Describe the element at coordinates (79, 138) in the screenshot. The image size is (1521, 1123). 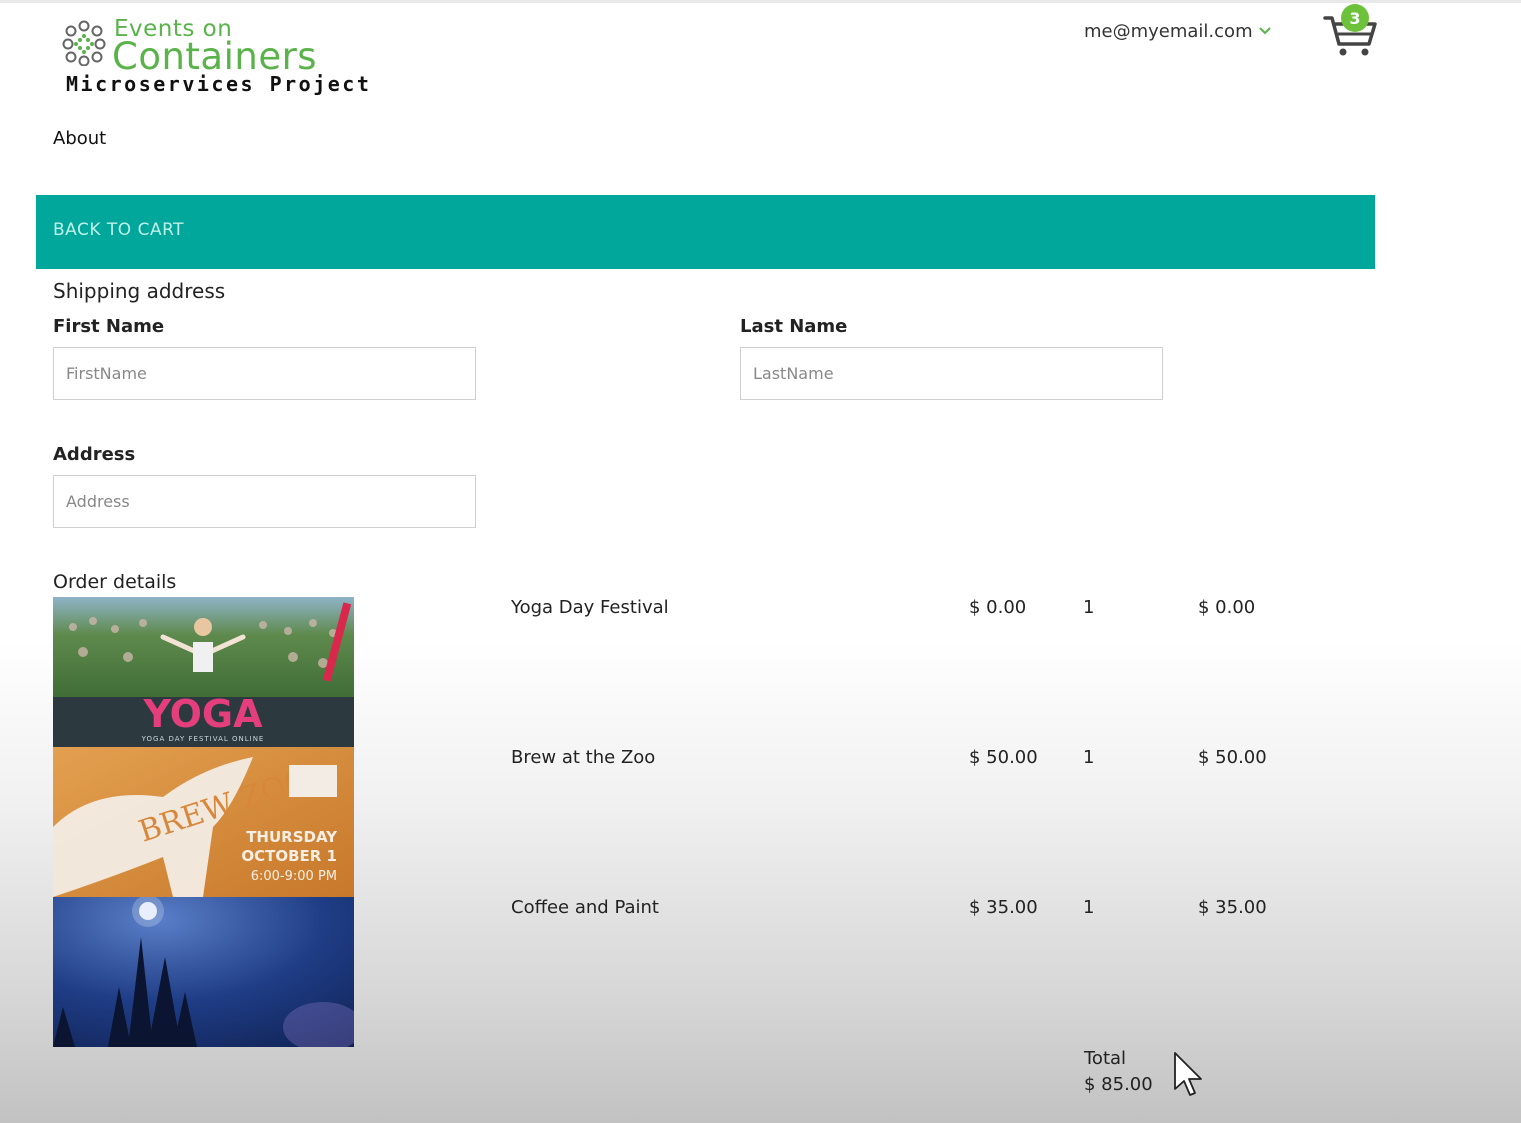
I see `nav-about-link: About` at that location.